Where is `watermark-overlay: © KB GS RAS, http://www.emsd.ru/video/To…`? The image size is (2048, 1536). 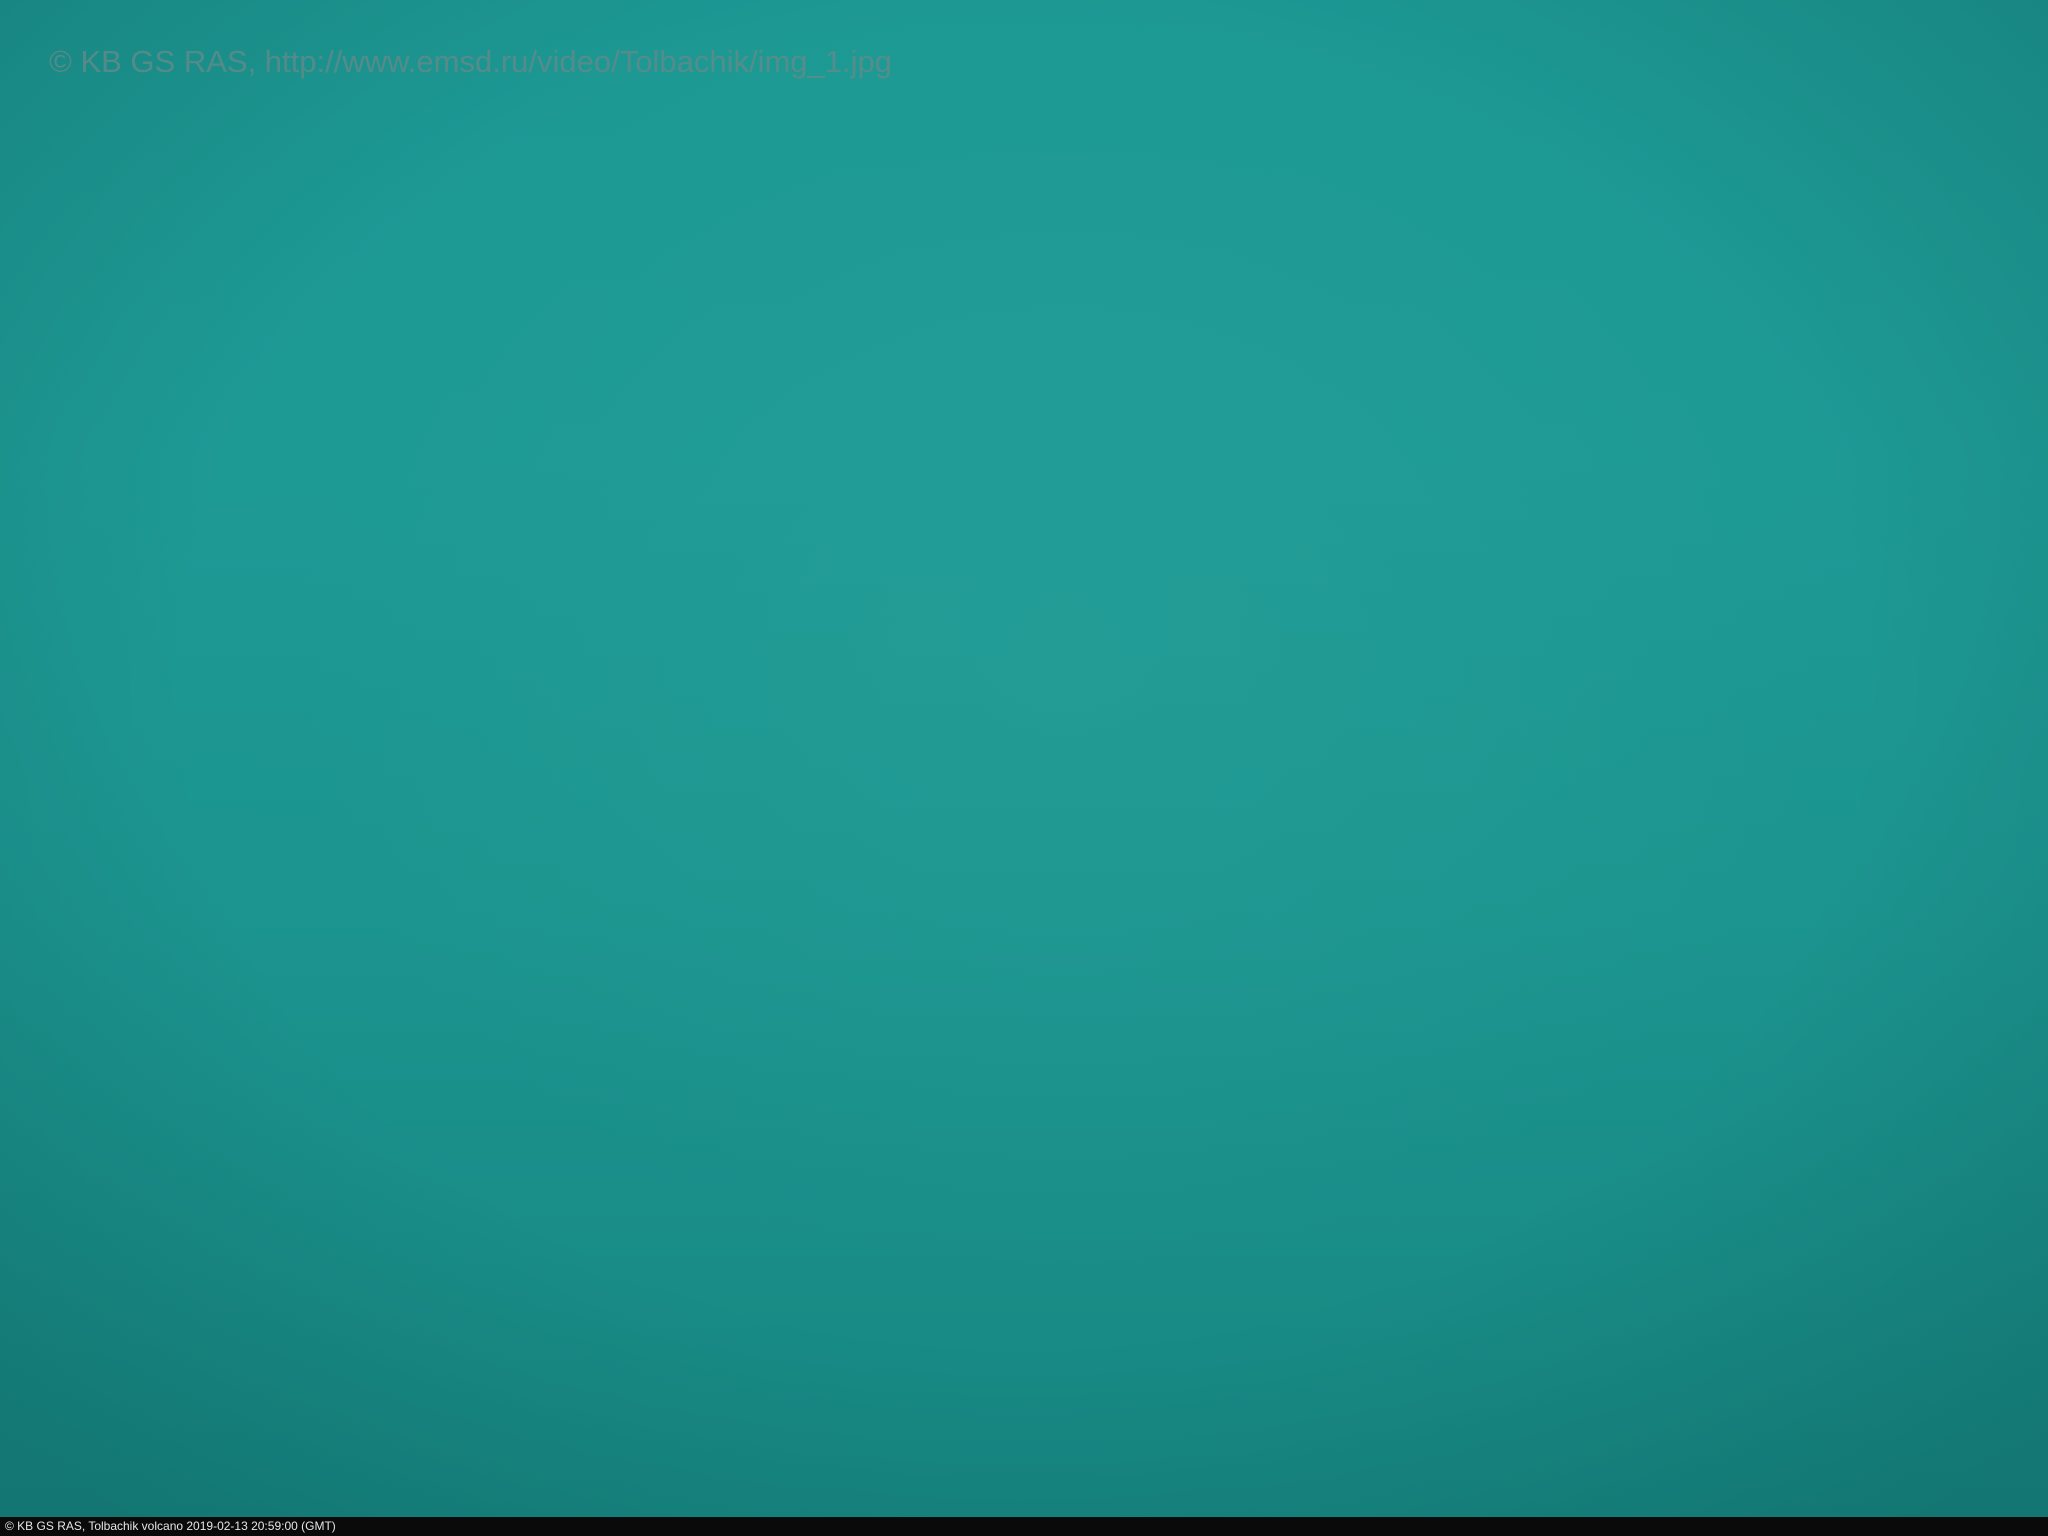
watermark-overlay: © KB GS RAS, http://www.emsd.ru/video/To… is located at coordinates (470, 61).